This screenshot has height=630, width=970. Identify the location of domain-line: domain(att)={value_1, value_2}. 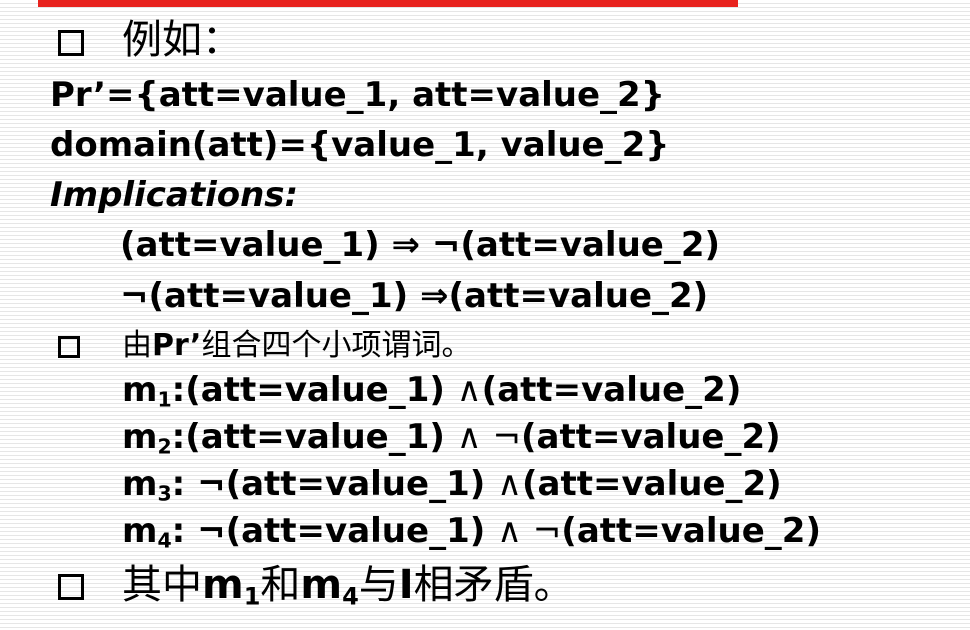
(360, 145).